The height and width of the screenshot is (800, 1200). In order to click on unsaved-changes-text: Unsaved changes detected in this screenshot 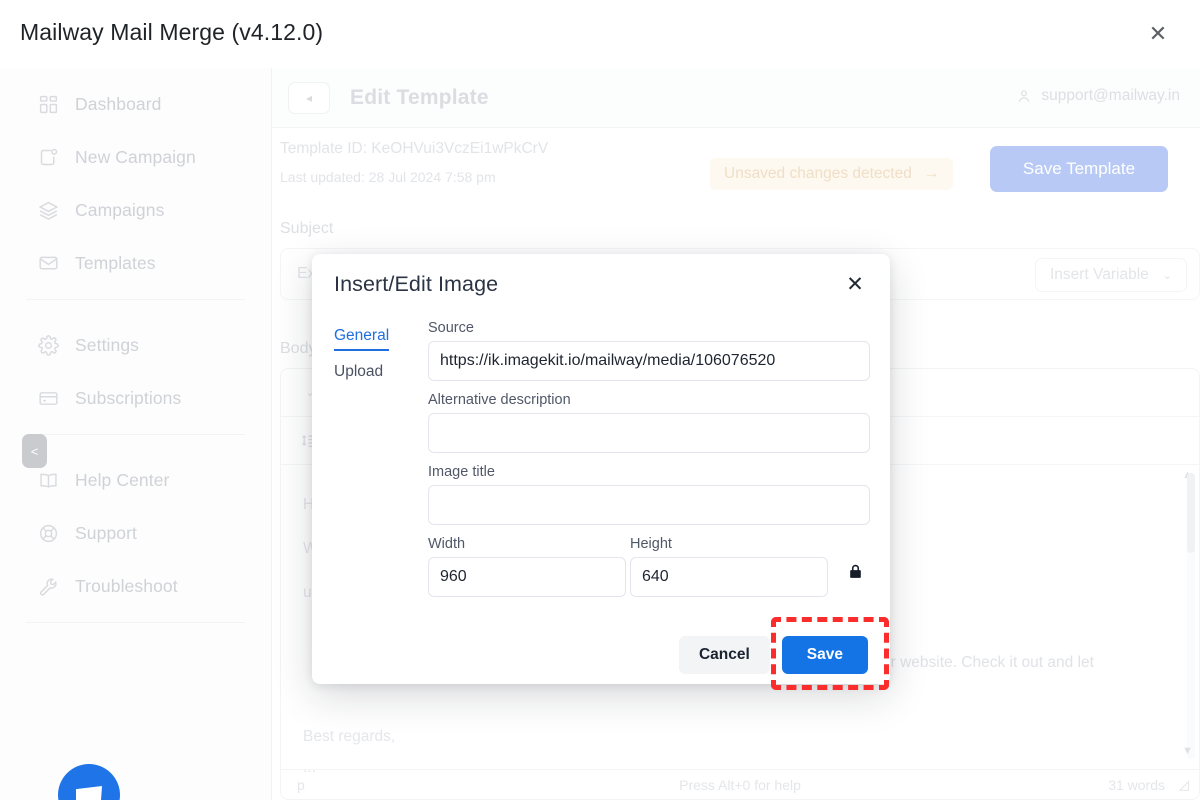, I will do `click(818, 173)`.